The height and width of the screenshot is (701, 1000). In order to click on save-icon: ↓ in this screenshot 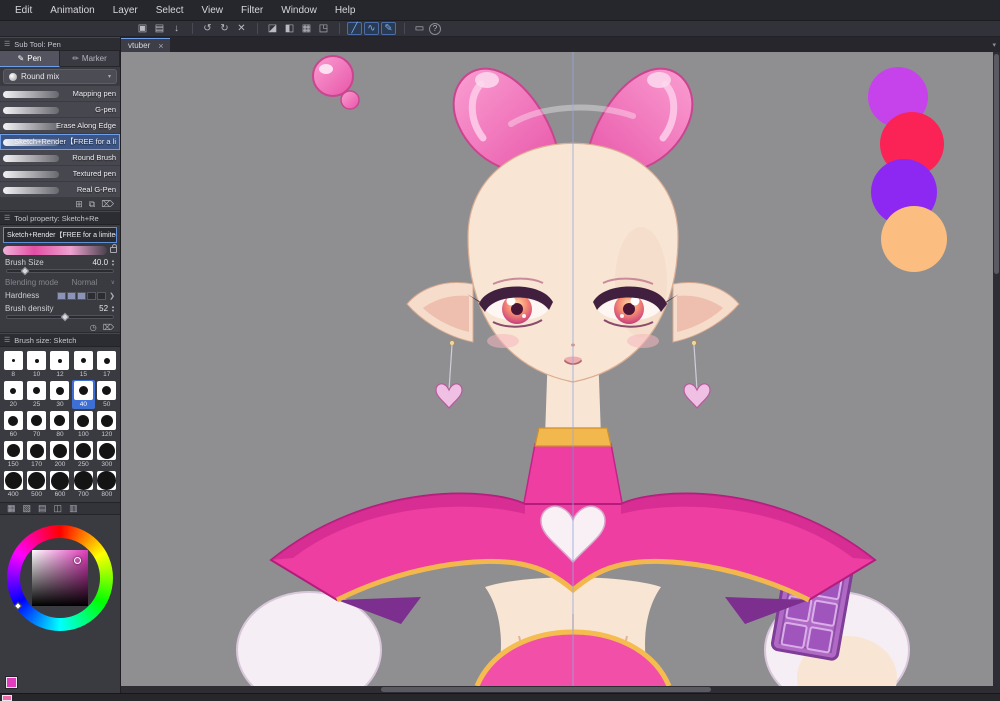, I will do `click(176, 28)`.